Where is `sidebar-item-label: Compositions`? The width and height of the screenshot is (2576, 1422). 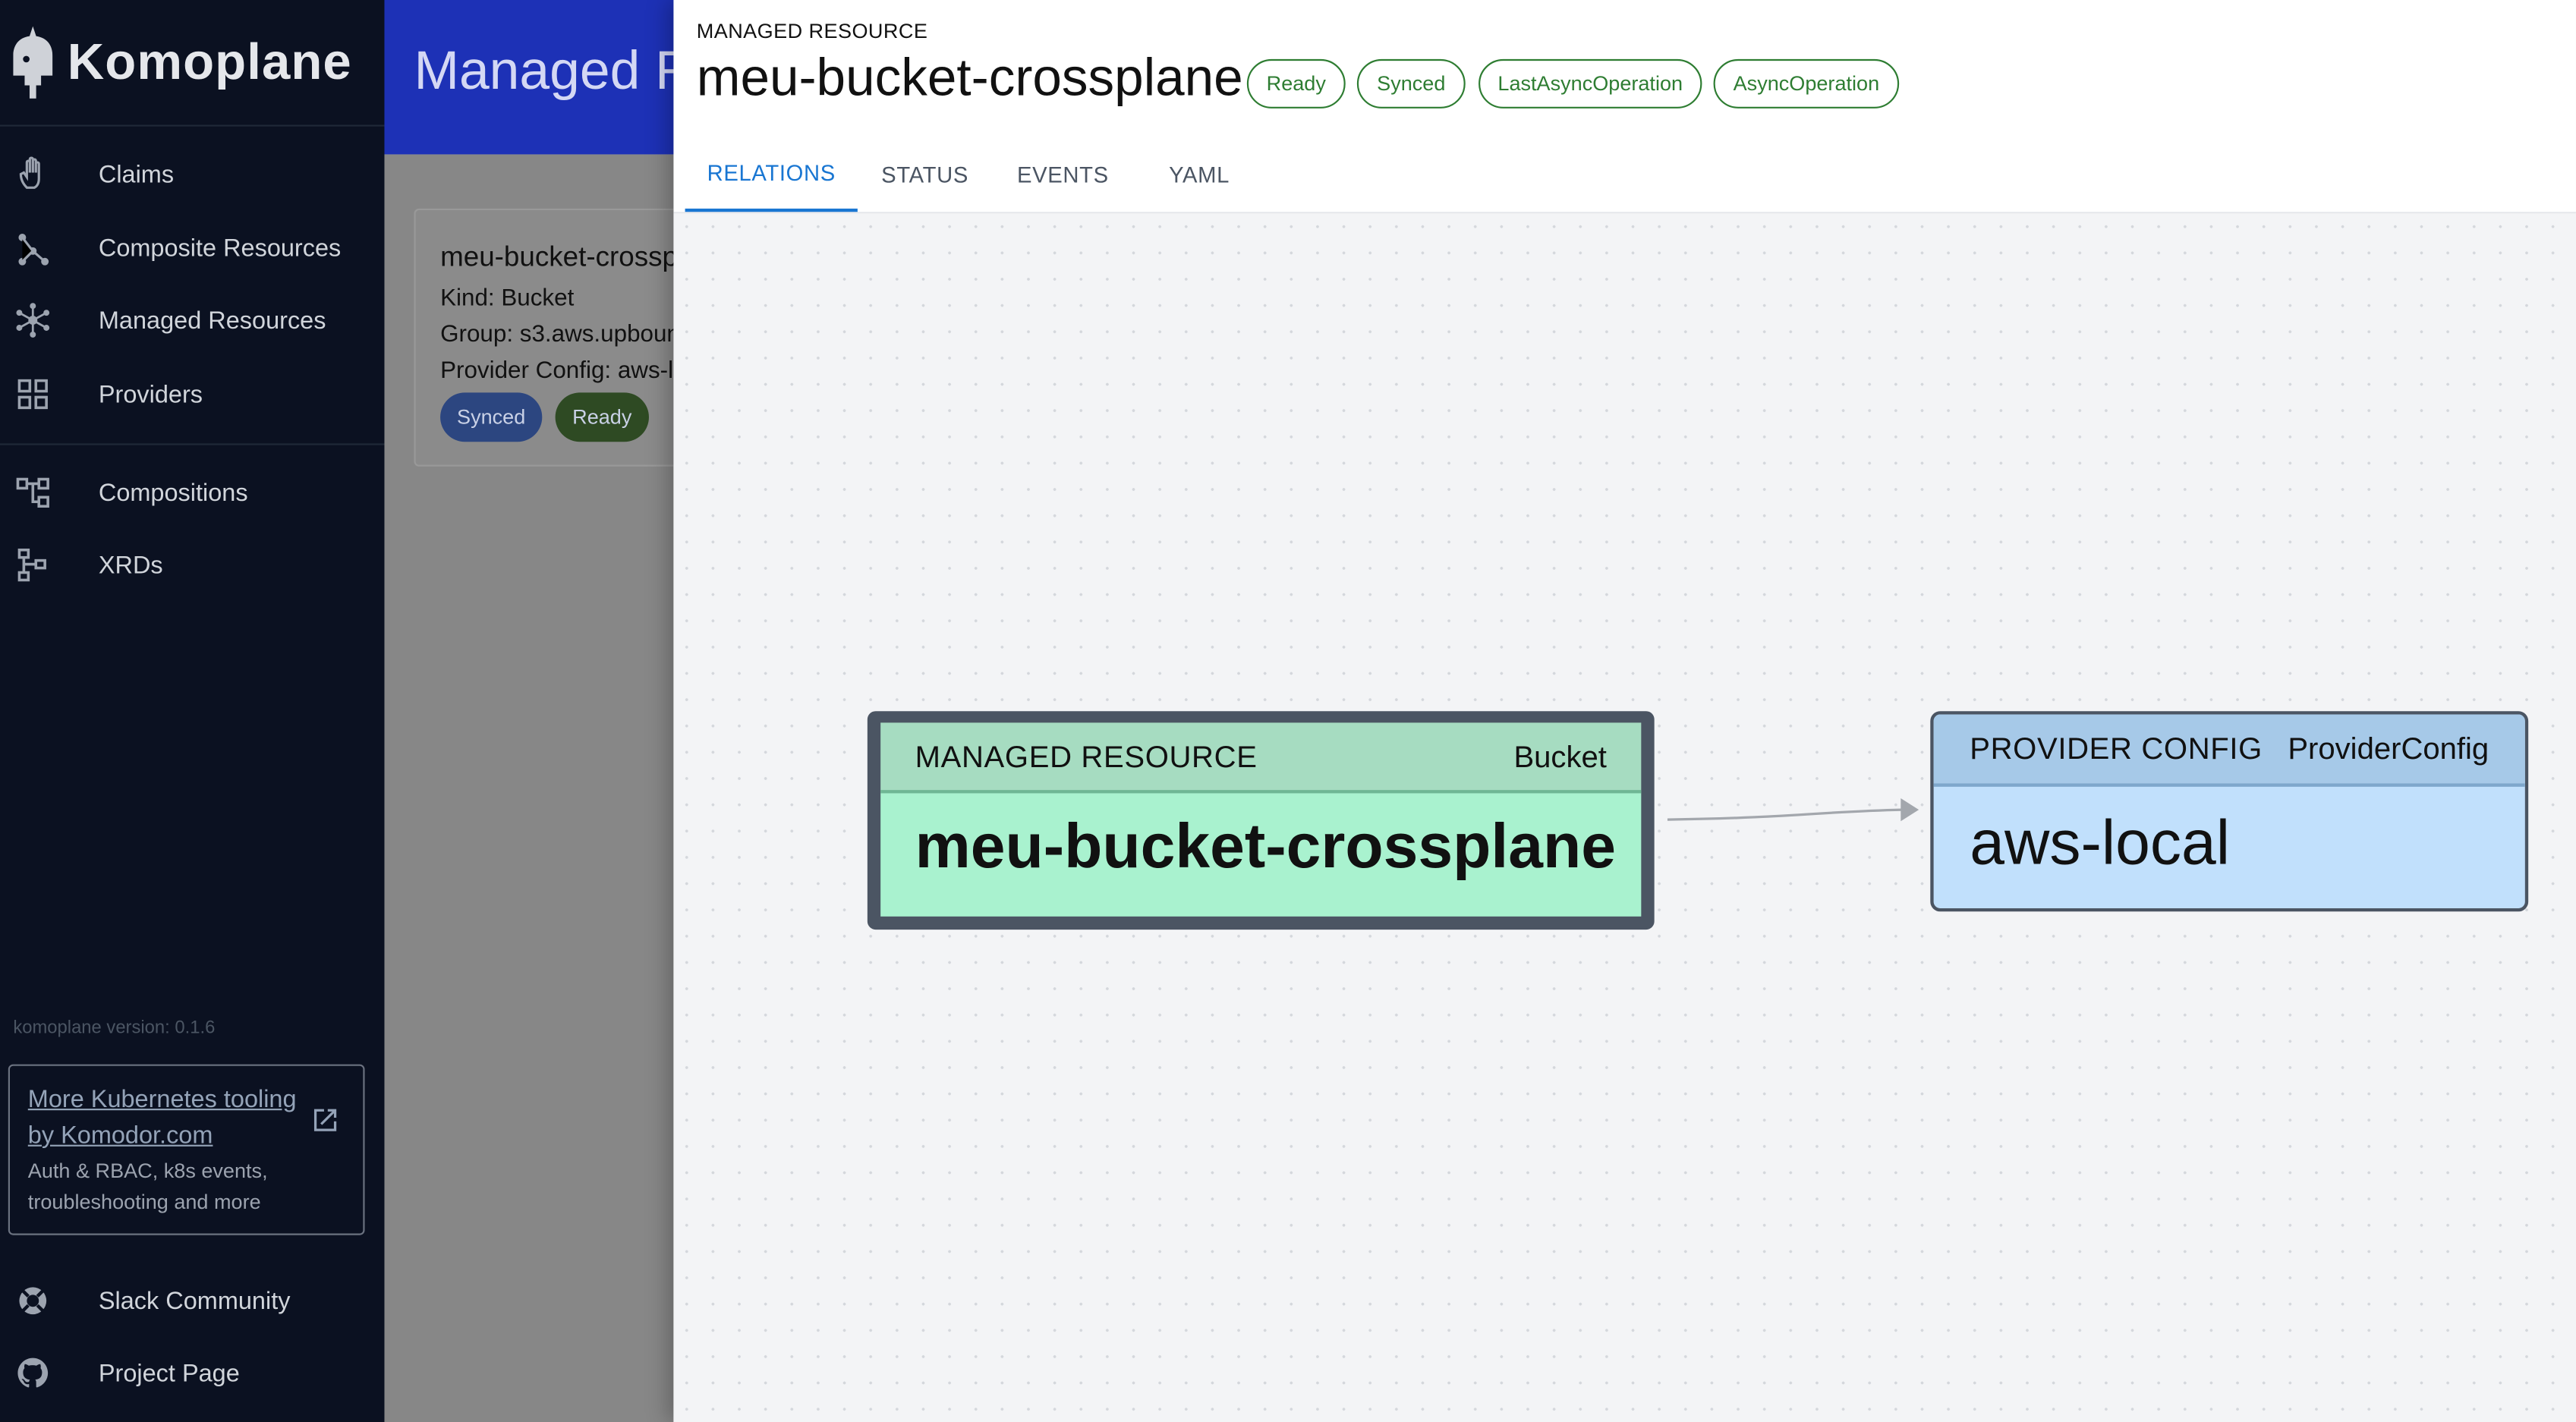 sidebar-item-label: Compositions is located at coordinates (173, 492).